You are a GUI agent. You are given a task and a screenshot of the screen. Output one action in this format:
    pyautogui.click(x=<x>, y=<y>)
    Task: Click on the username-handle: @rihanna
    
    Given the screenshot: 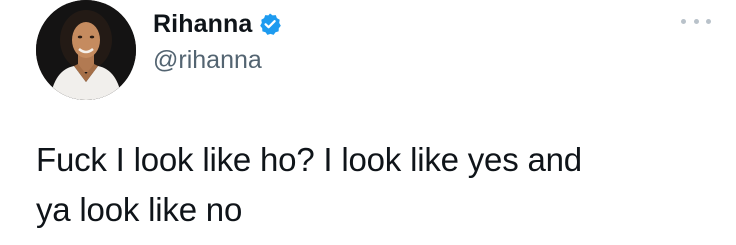 What is the action you would take?
    pyautogui.click(x=217, y=60)
    